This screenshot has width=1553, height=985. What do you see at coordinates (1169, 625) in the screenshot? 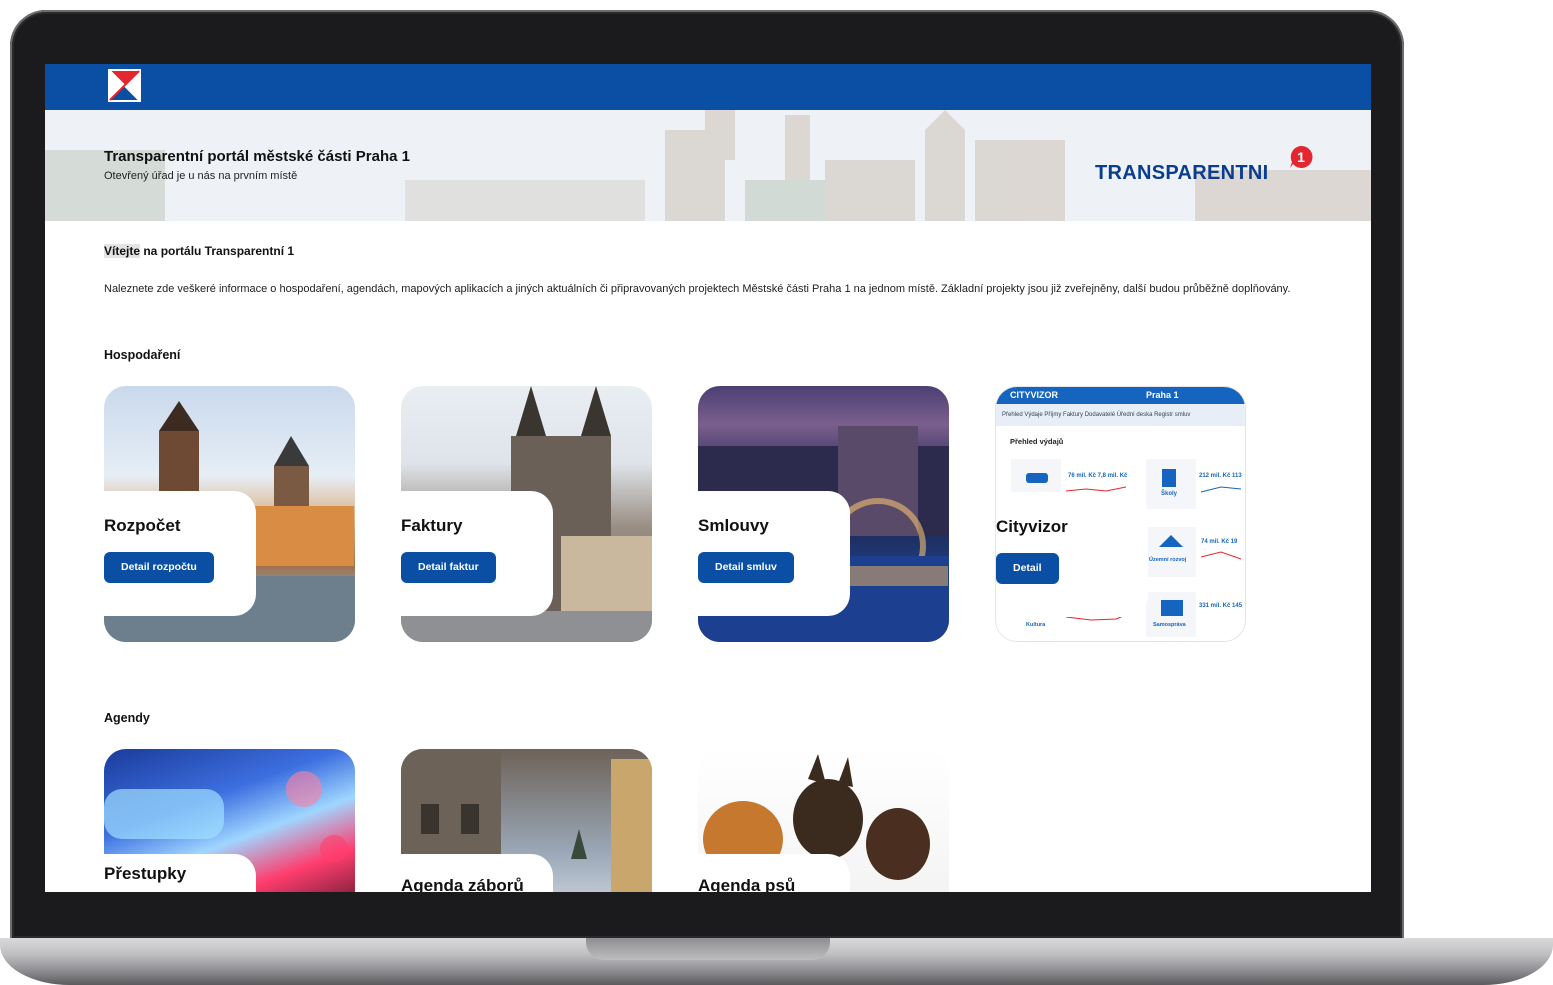
I see `cityvizor-row-label: Samospráva` at bounding box center [1169, 625].